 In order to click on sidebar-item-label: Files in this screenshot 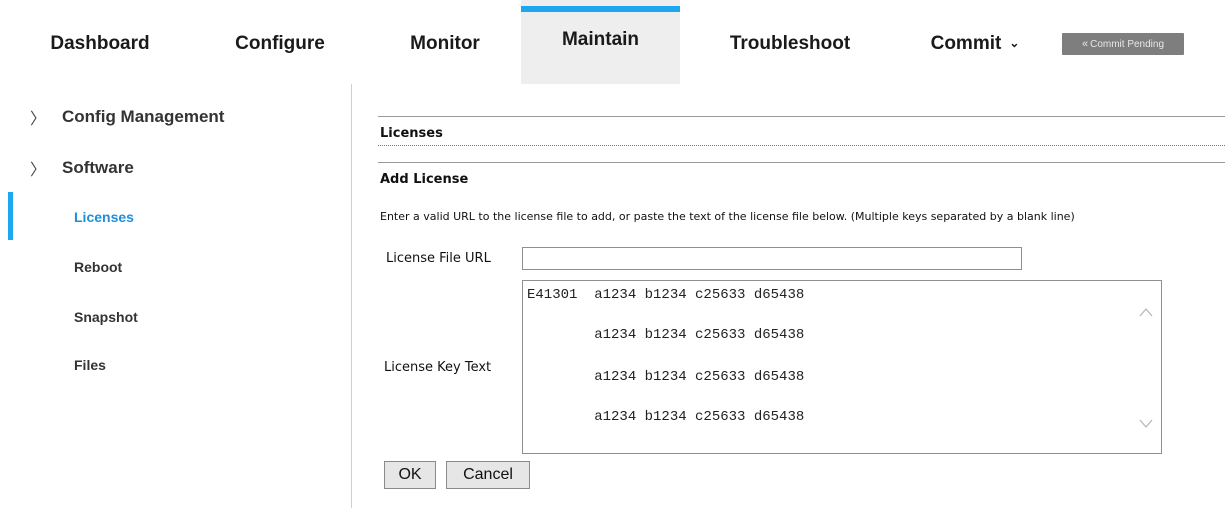, I will do `click(90, 365)`.